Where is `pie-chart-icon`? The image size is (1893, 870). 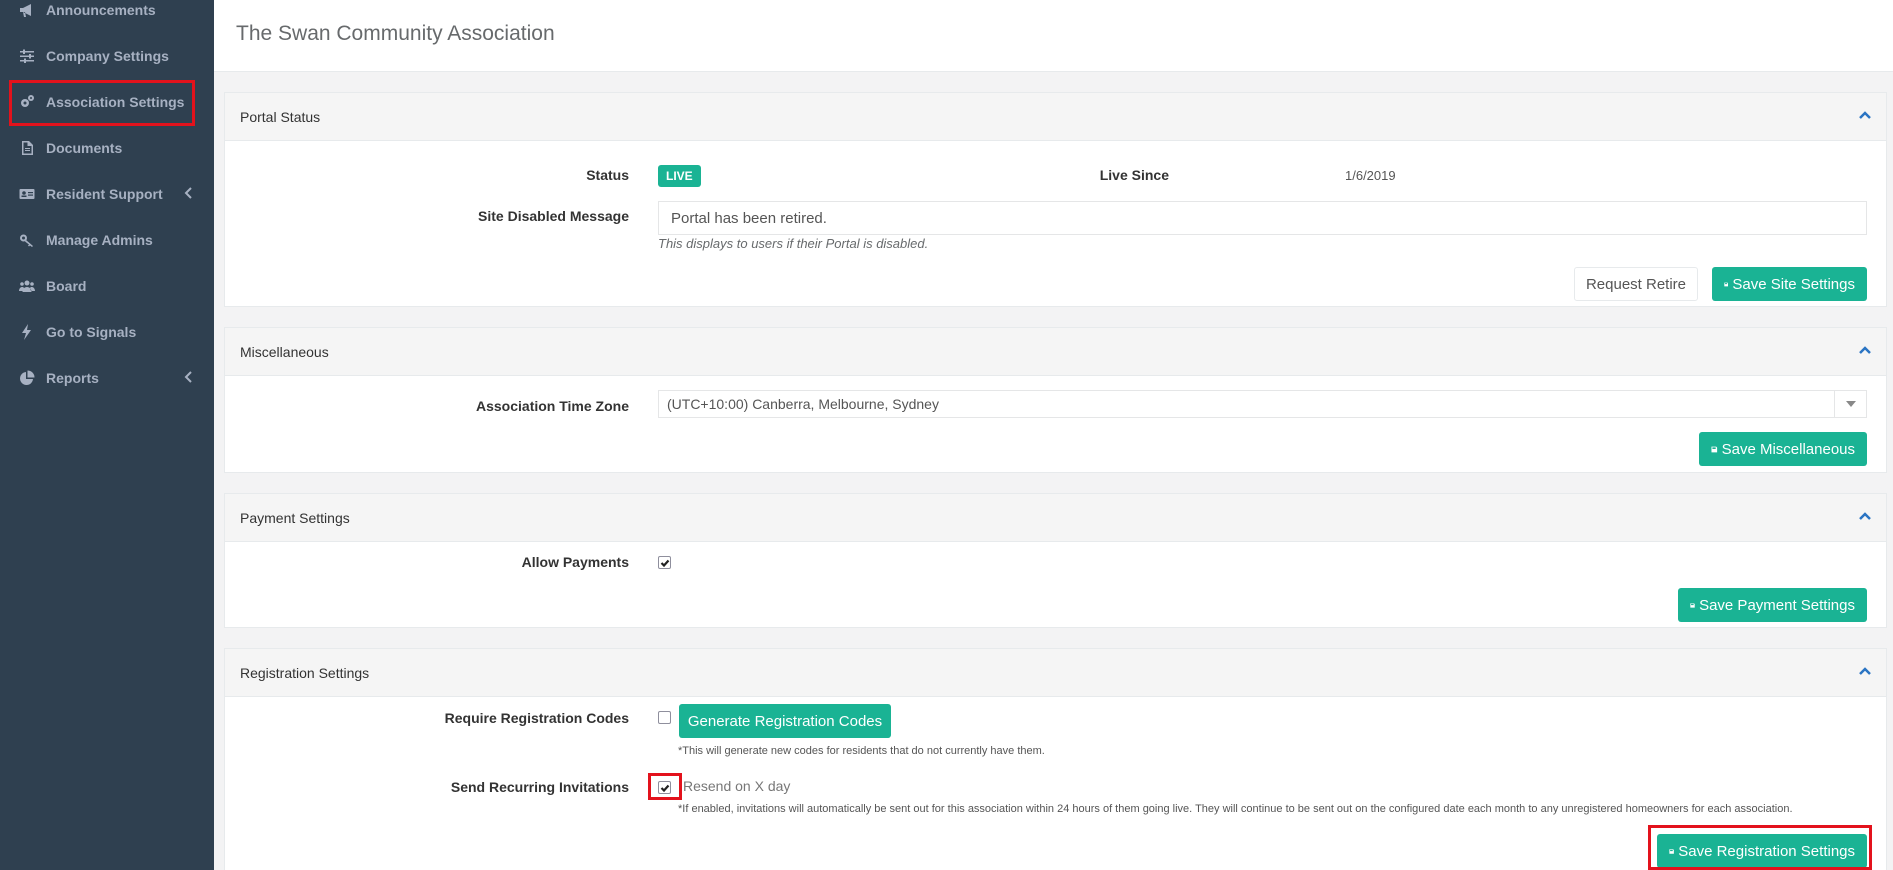 pie-chart-icon is located at coordinates (27, 378).